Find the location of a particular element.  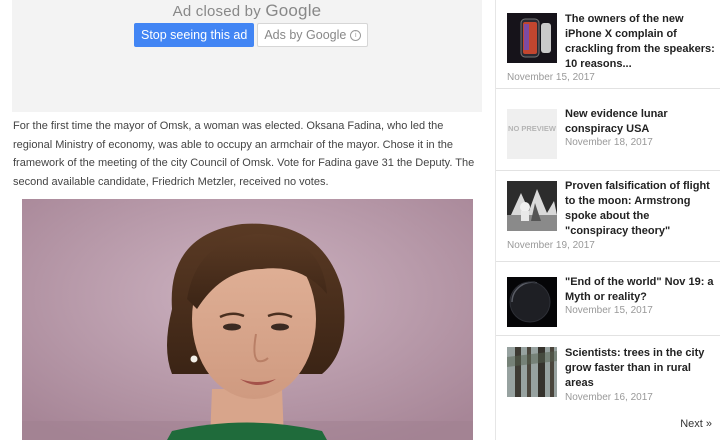

ad-feedback-buttons: Stop seeing this ad Ads by Google i is located at coordinates (251, 35).